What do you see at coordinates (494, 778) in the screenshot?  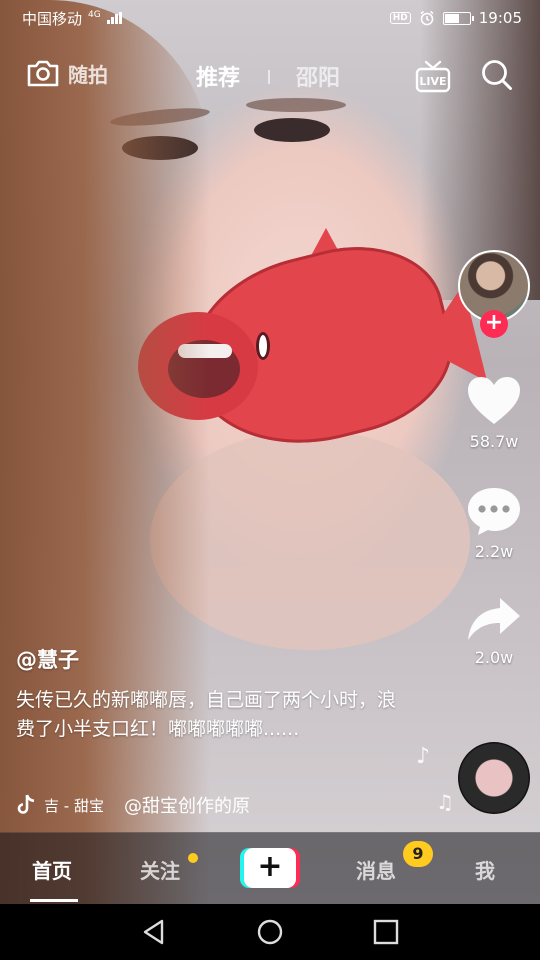 I see `music-disc-button` at bounding box center [494, 778].